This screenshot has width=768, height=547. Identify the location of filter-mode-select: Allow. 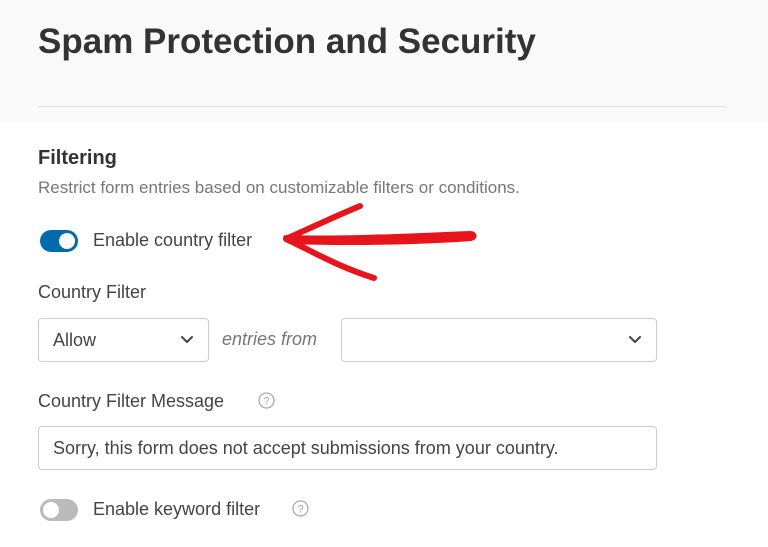
(123, 340).